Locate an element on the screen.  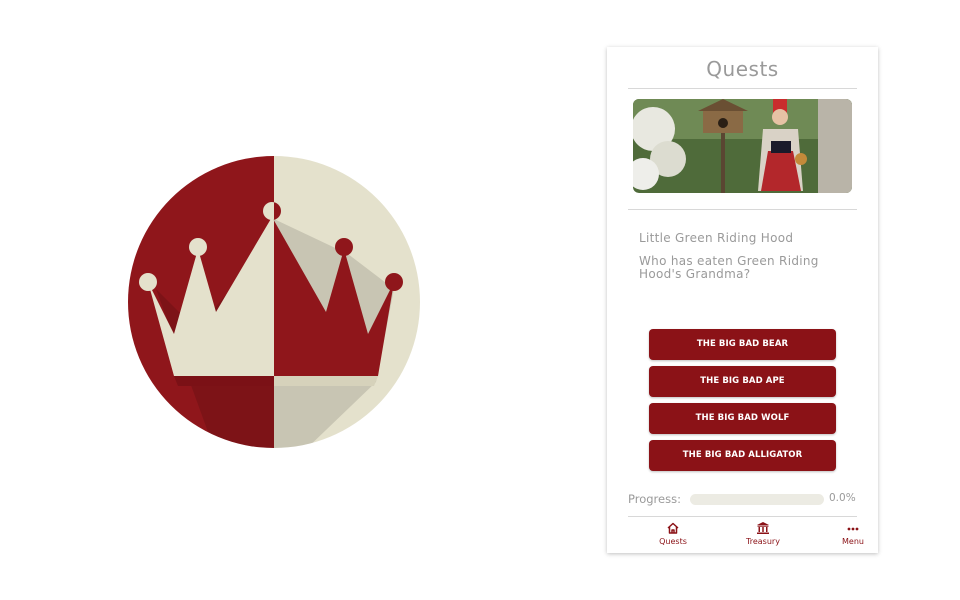
crown-icon is located at coordinates (274, 302).